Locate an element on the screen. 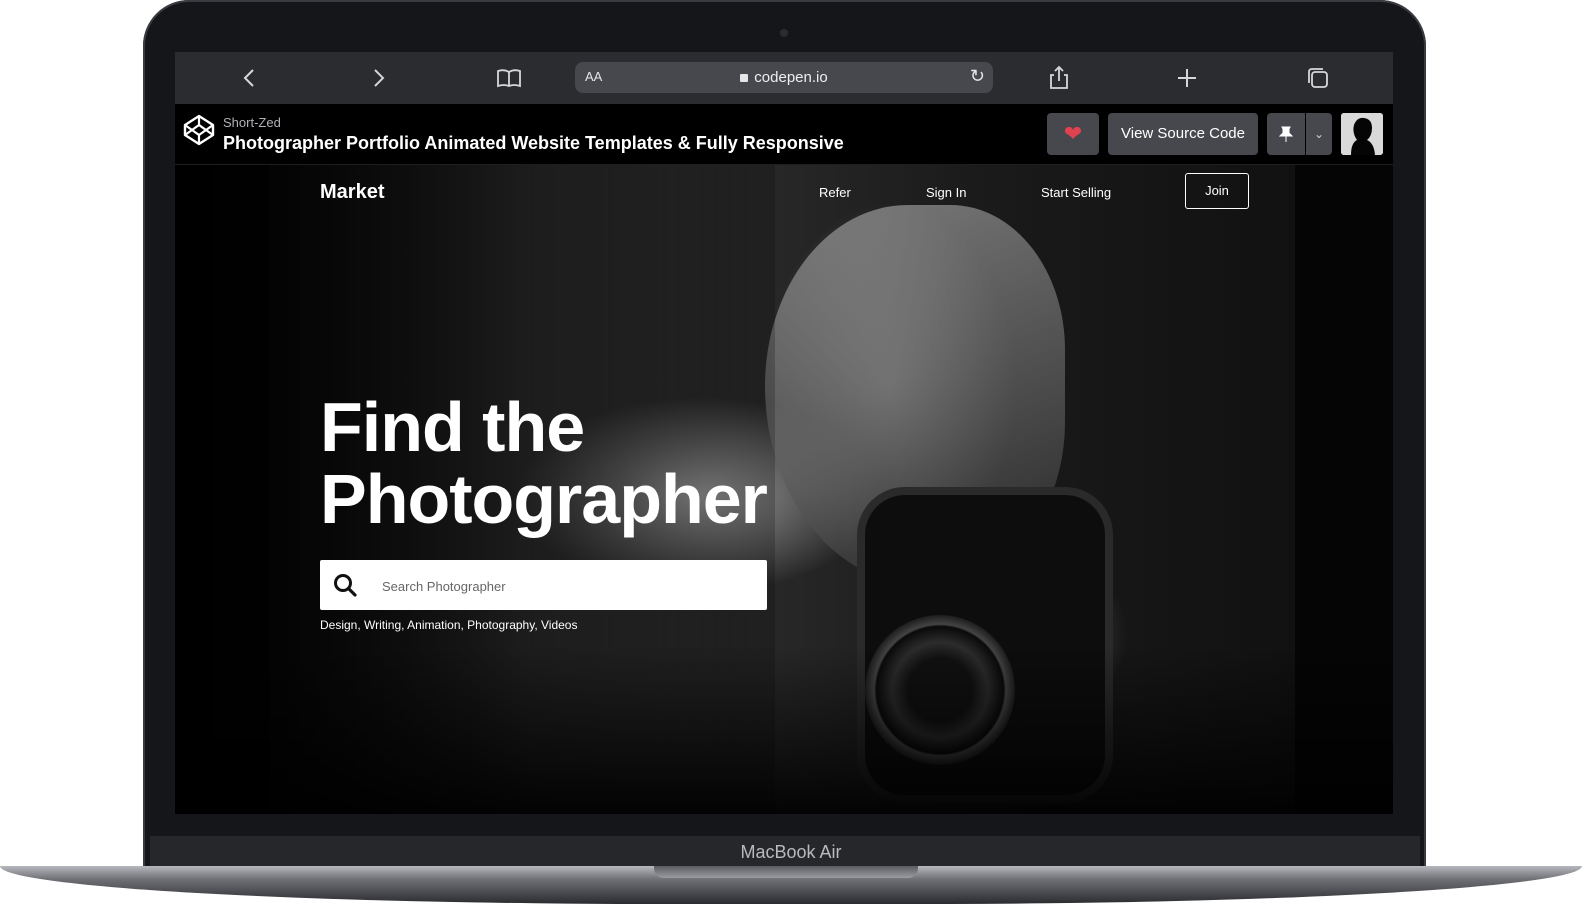  address-bar: AA codepen.io ↻ is located at coordinates (784, 77).